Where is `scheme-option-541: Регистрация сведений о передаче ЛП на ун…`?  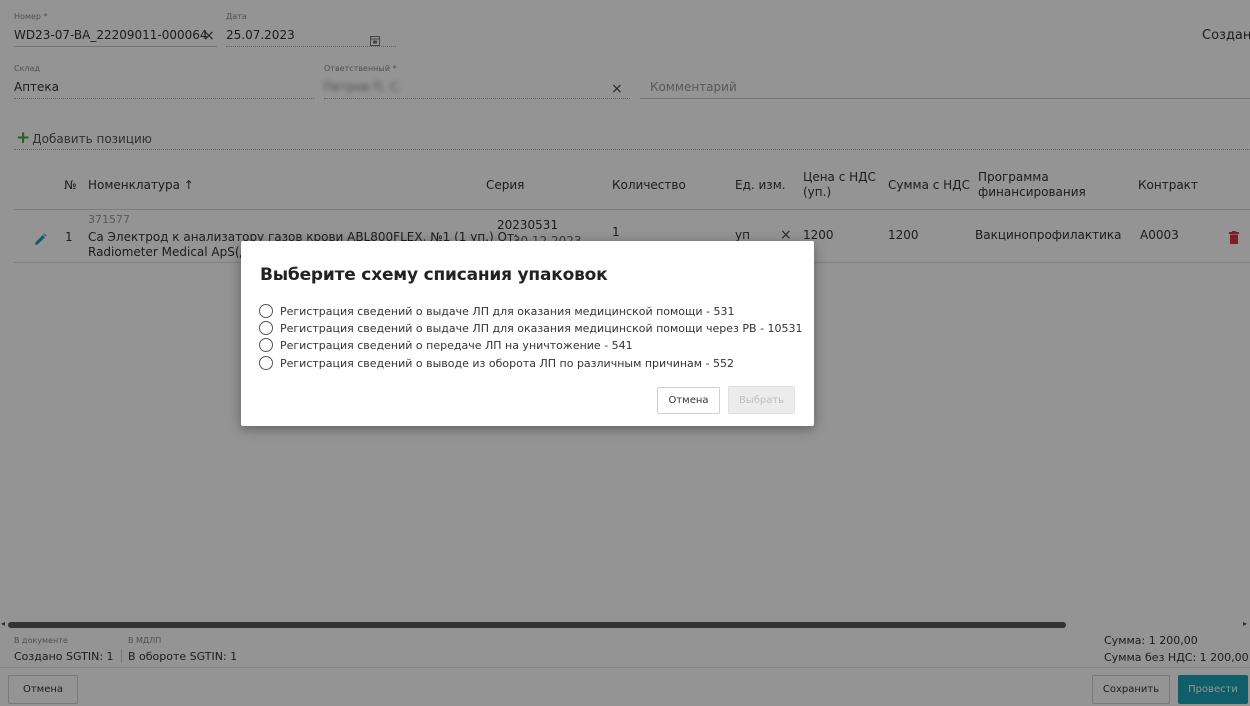 scheme-option-541: Регистрация сведений о передаче ЛП на ун… is located at coordinates (446, 345).